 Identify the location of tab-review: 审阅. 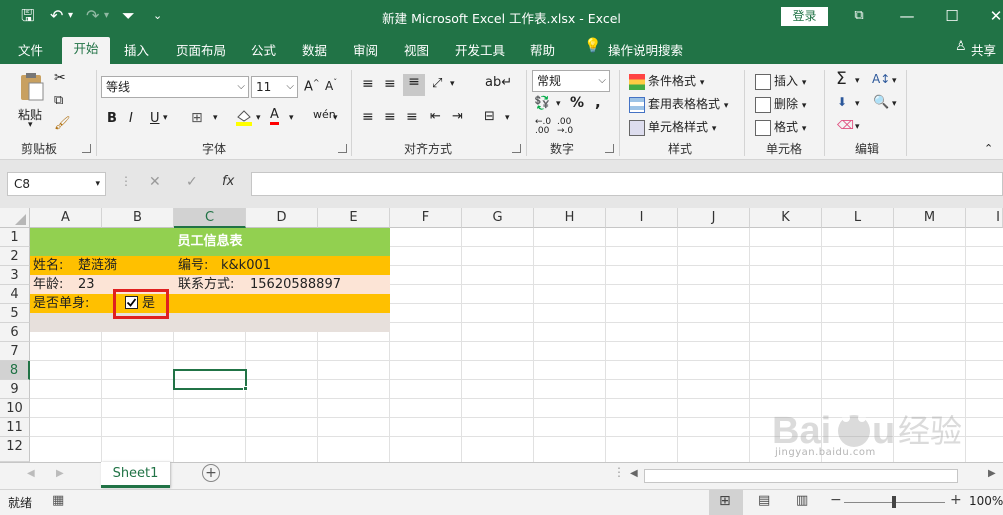
(365, 49).